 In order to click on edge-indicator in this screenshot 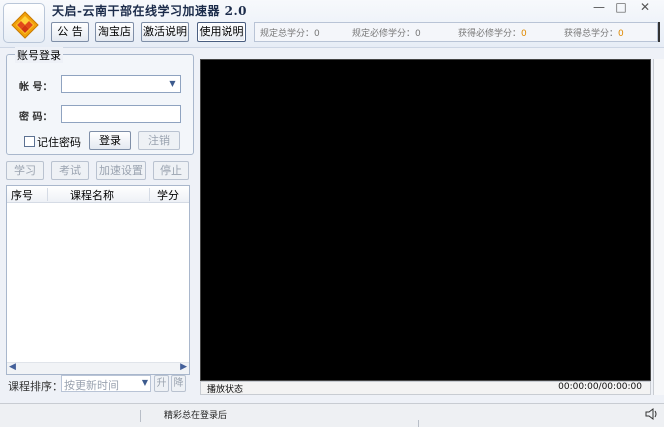, I will do `click(661, 32)`.